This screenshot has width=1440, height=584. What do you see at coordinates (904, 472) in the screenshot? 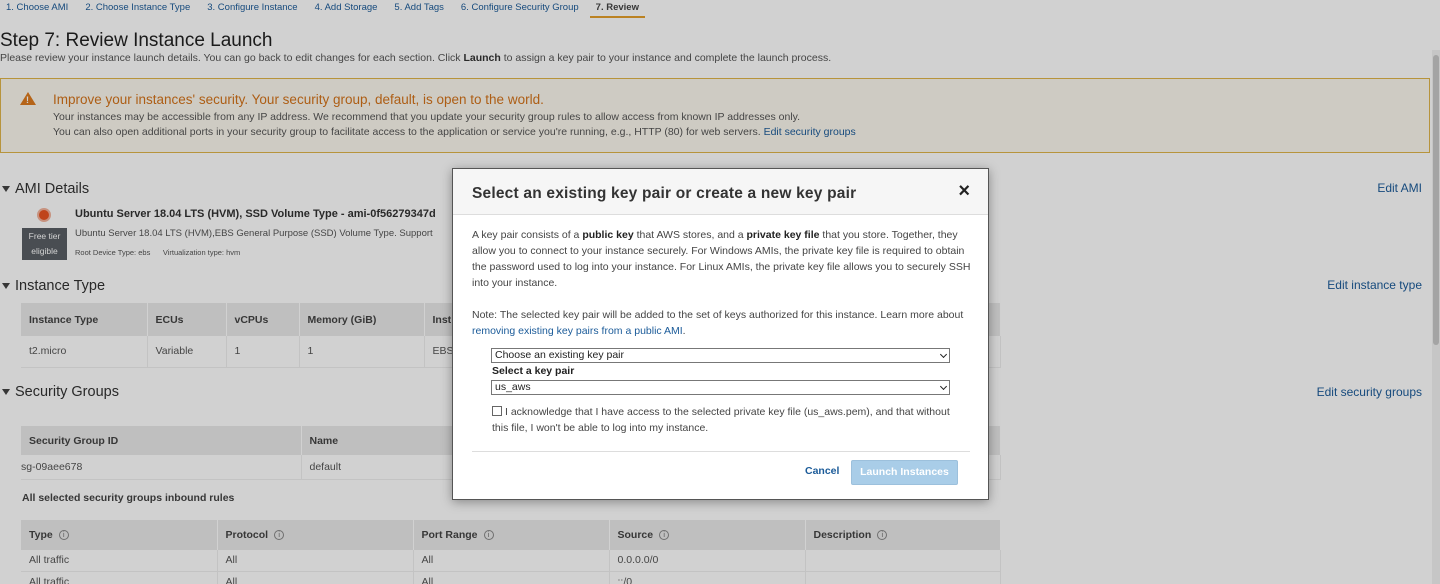
I see `launch-instances-button: Launch Instances` at bounding box center [904, 472].